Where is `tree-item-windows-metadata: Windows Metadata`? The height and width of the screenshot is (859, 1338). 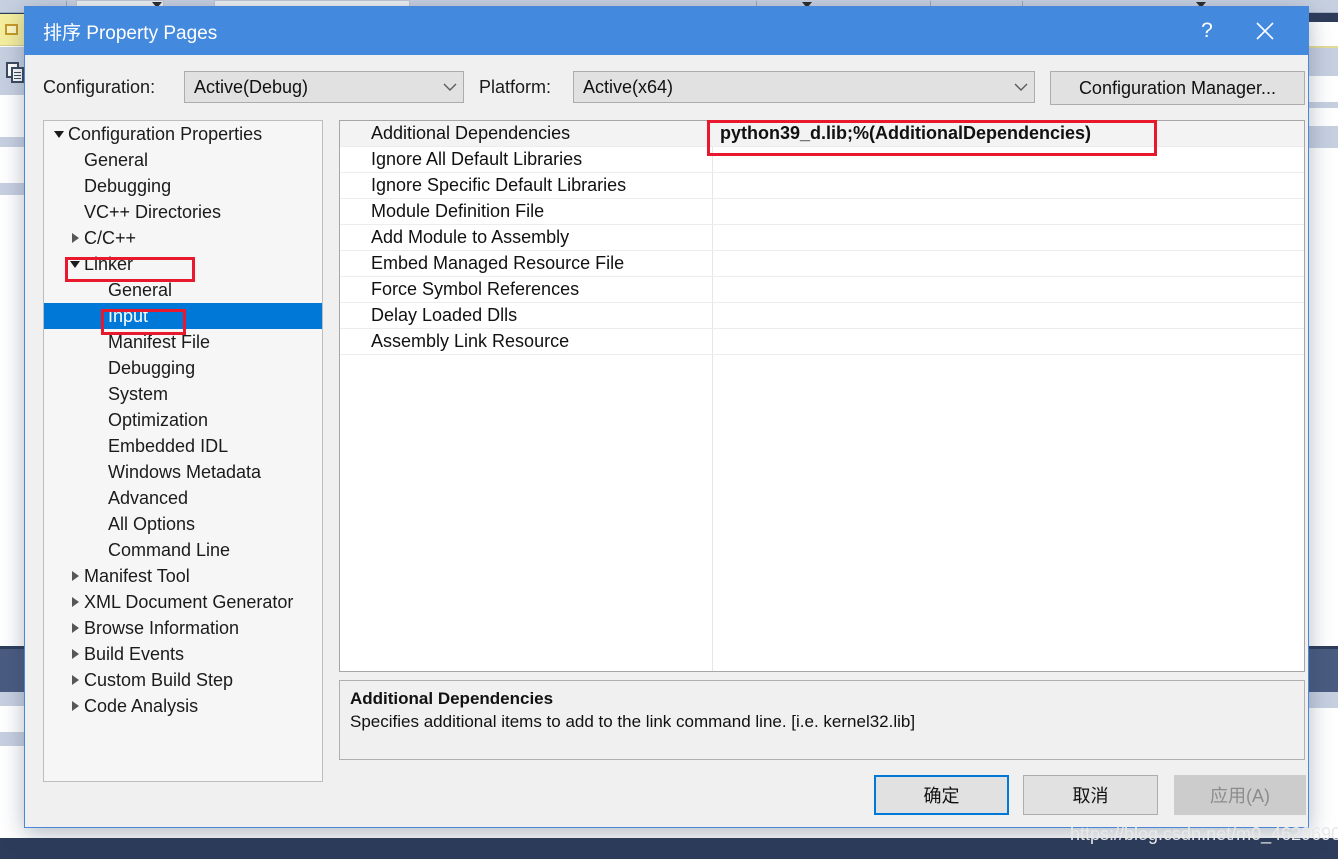
tree-item-windows-metadata: Windows Metadata is located at coordinates (183, 472).